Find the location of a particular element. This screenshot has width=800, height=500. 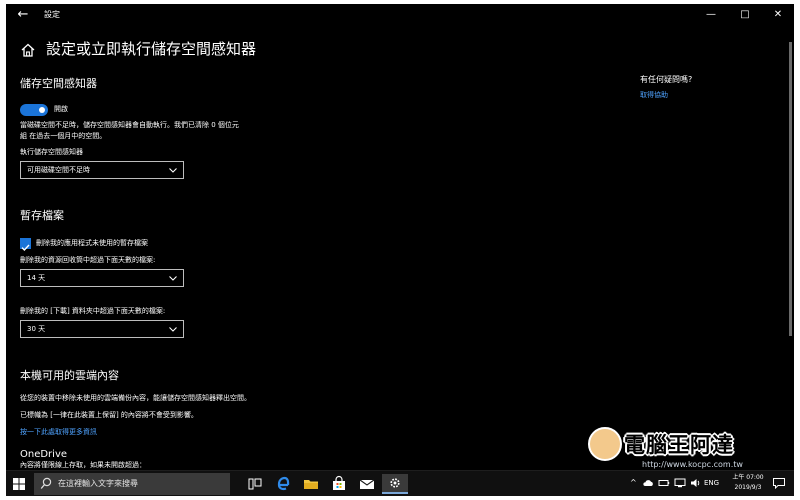

home-icon is located at coordinates (28, 50).